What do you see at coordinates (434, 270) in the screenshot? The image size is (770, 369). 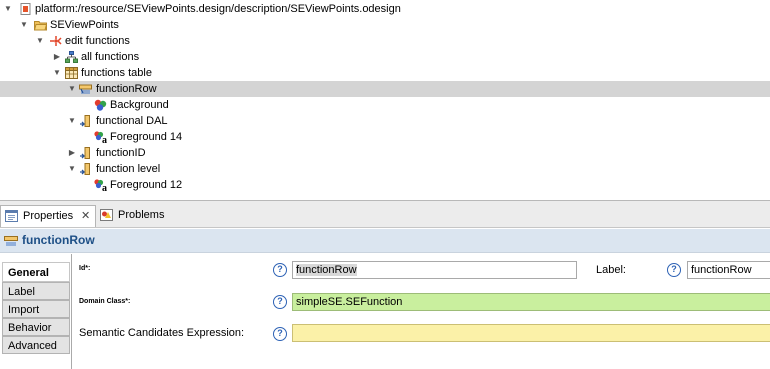 I see `id-field: functionRow` at bounding box center [434, 270].